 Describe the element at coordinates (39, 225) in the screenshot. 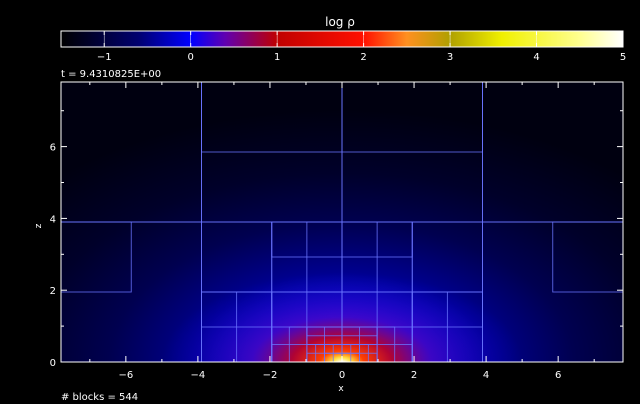

I see `y-axis-label: z` at that location.